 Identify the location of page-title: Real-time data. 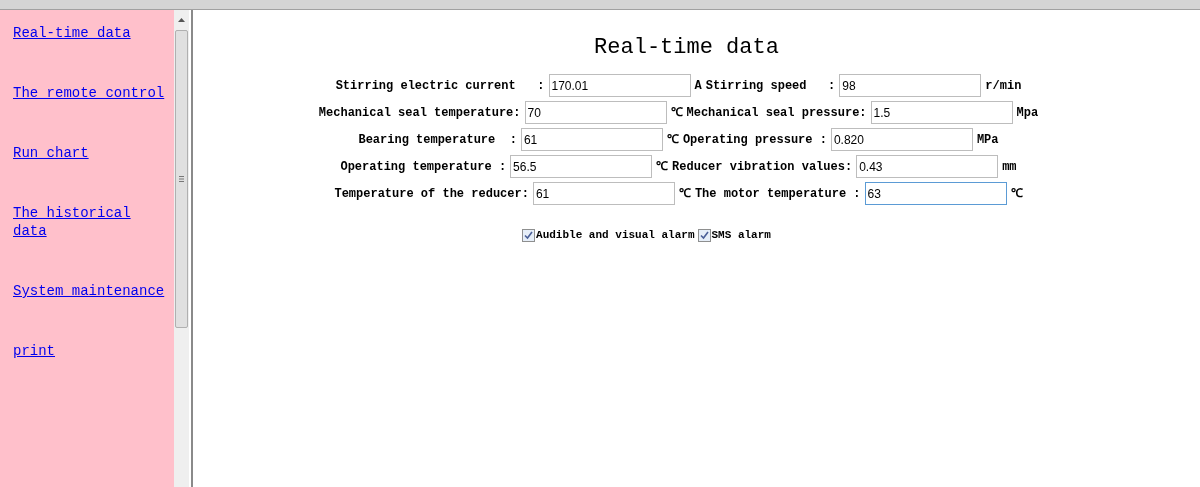
(686, 48).